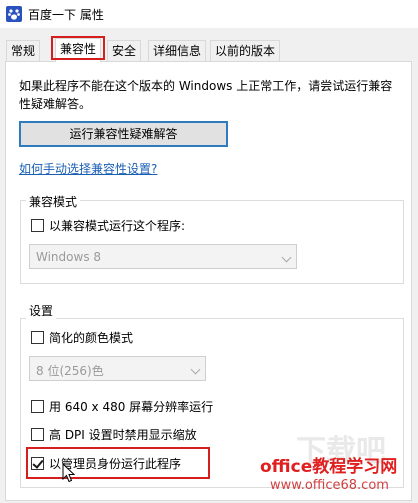 The width and height of the screenshot is (418, 503). What do you see at coordinates (69, 257) in the screenshot?
I see `compat-os-select-value: Windows 8` at bounding box center [69, 257].